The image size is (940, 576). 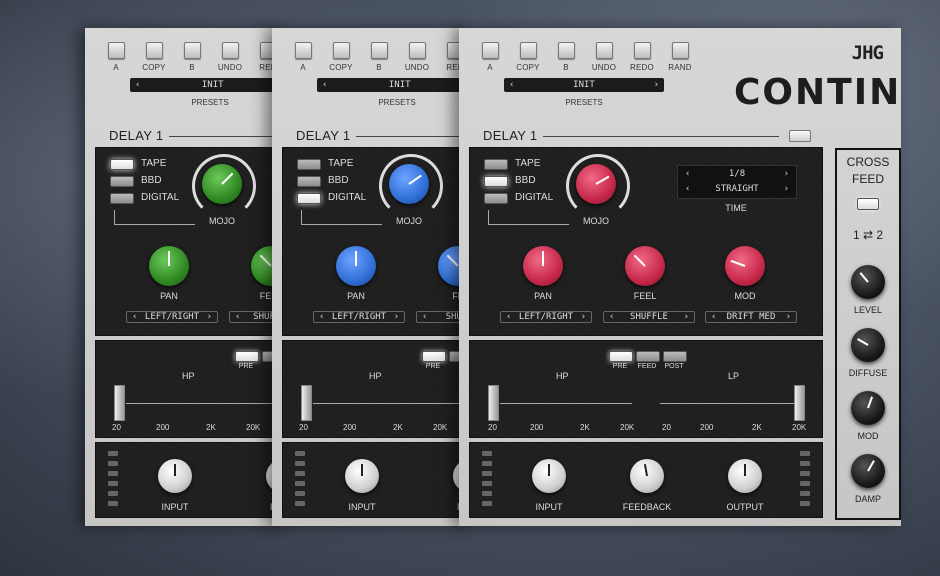 What do you see at coordinates (751, 317) in the screenshot?
I see `mod-mode-selector: ‹ DRIFT MED ›` at bounding box center [751, 317].